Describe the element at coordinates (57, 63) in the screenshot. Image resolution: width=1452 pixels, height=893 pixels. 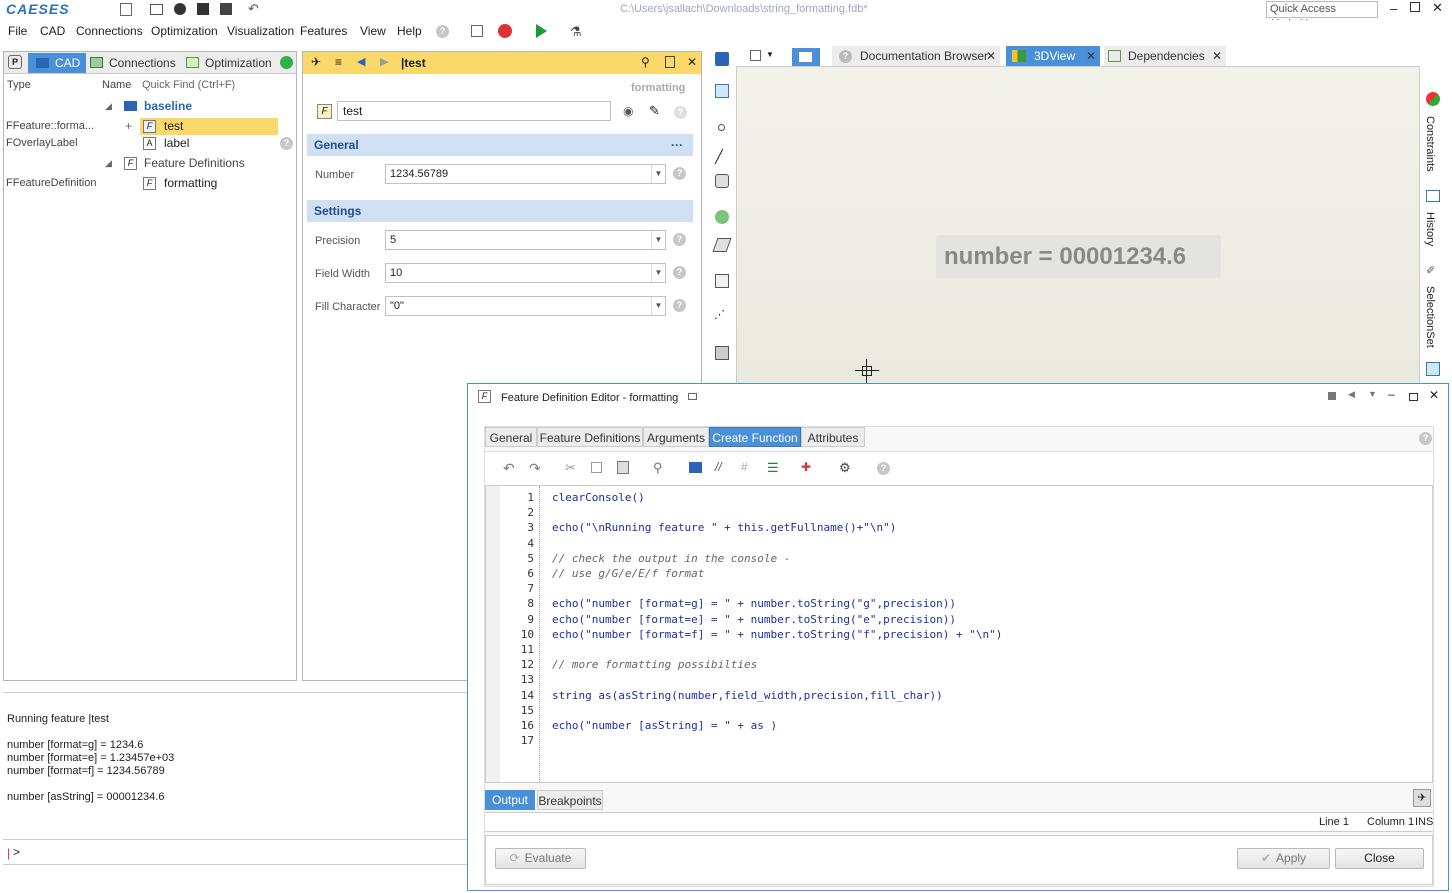
I see `tab-cad: CAD` at that location.